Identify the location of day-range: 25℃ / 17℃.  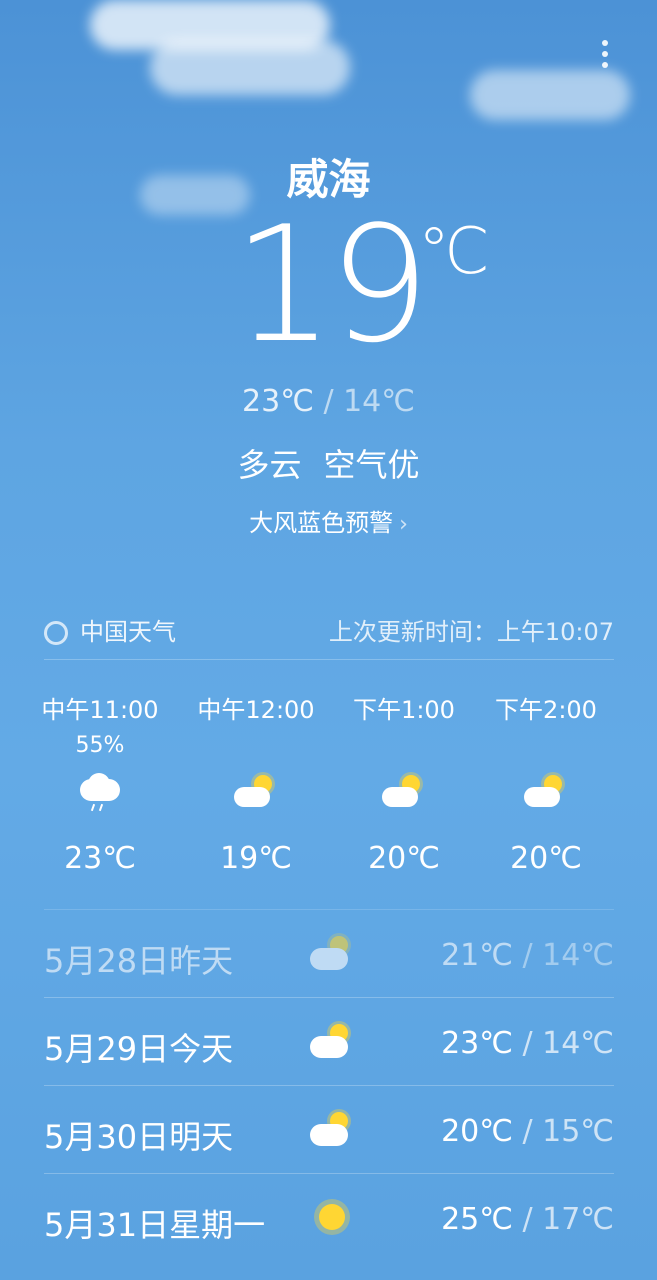
(527, 1219).